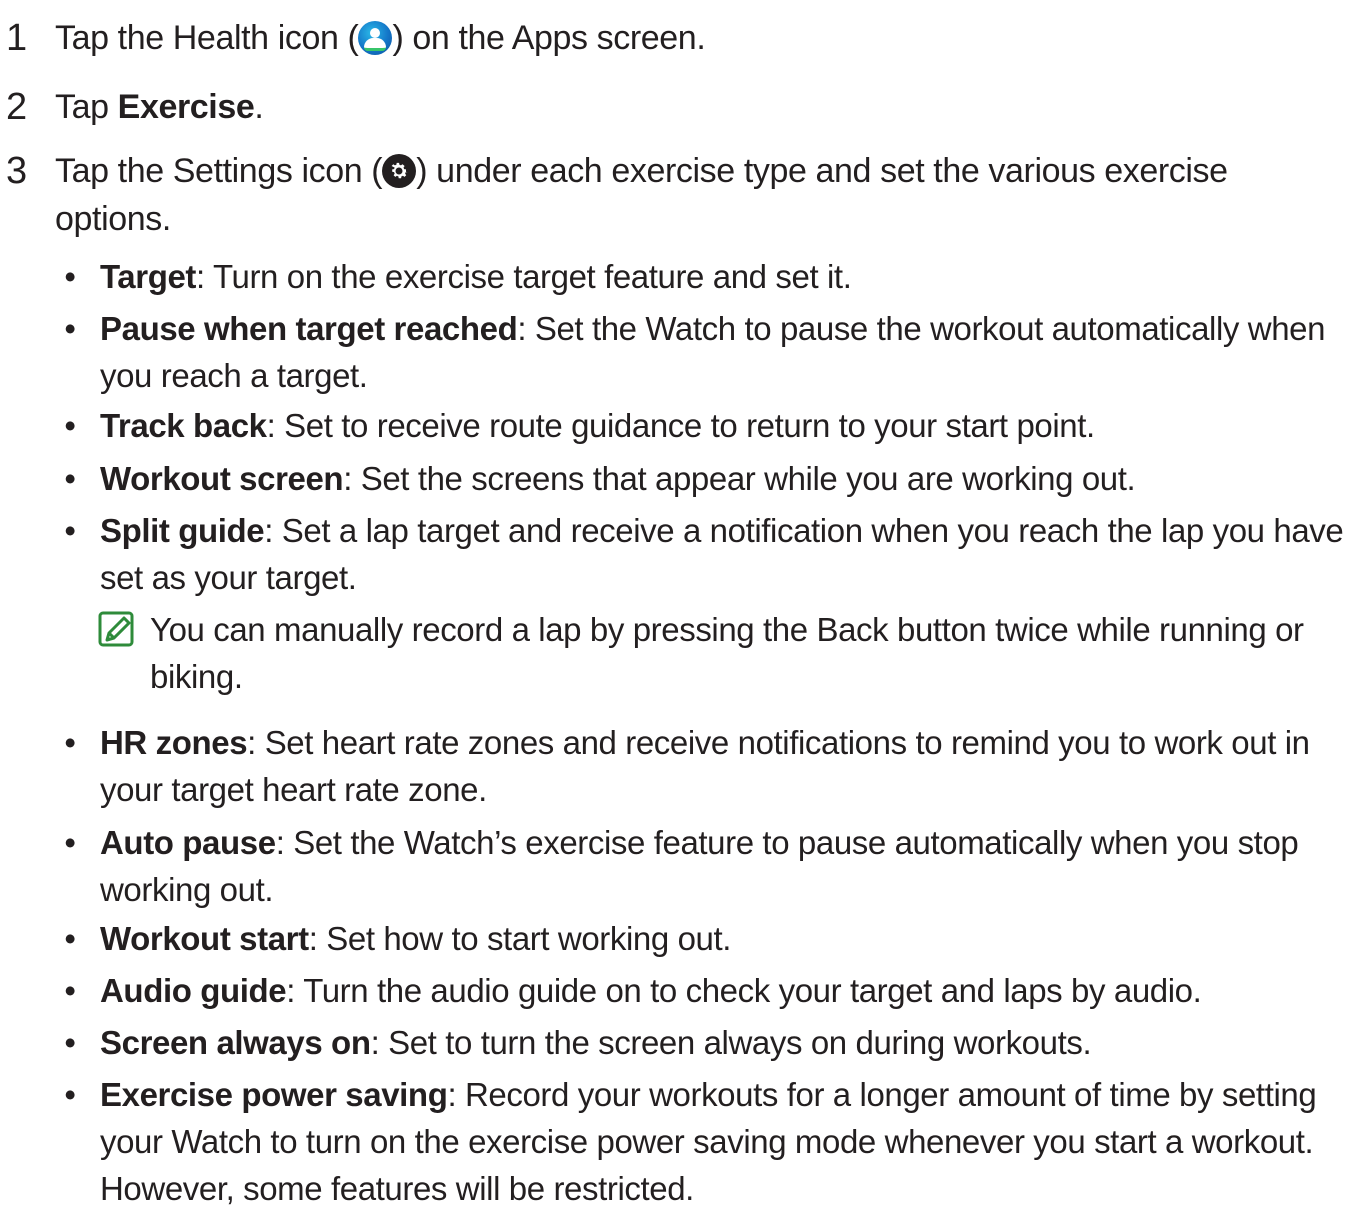 The width and height of the screenshot is (1349, 1212). What do you see at coordinates (183, 425) in the screenshot?
I see `bullet-term: Track back` at bounding box center [183, 425].